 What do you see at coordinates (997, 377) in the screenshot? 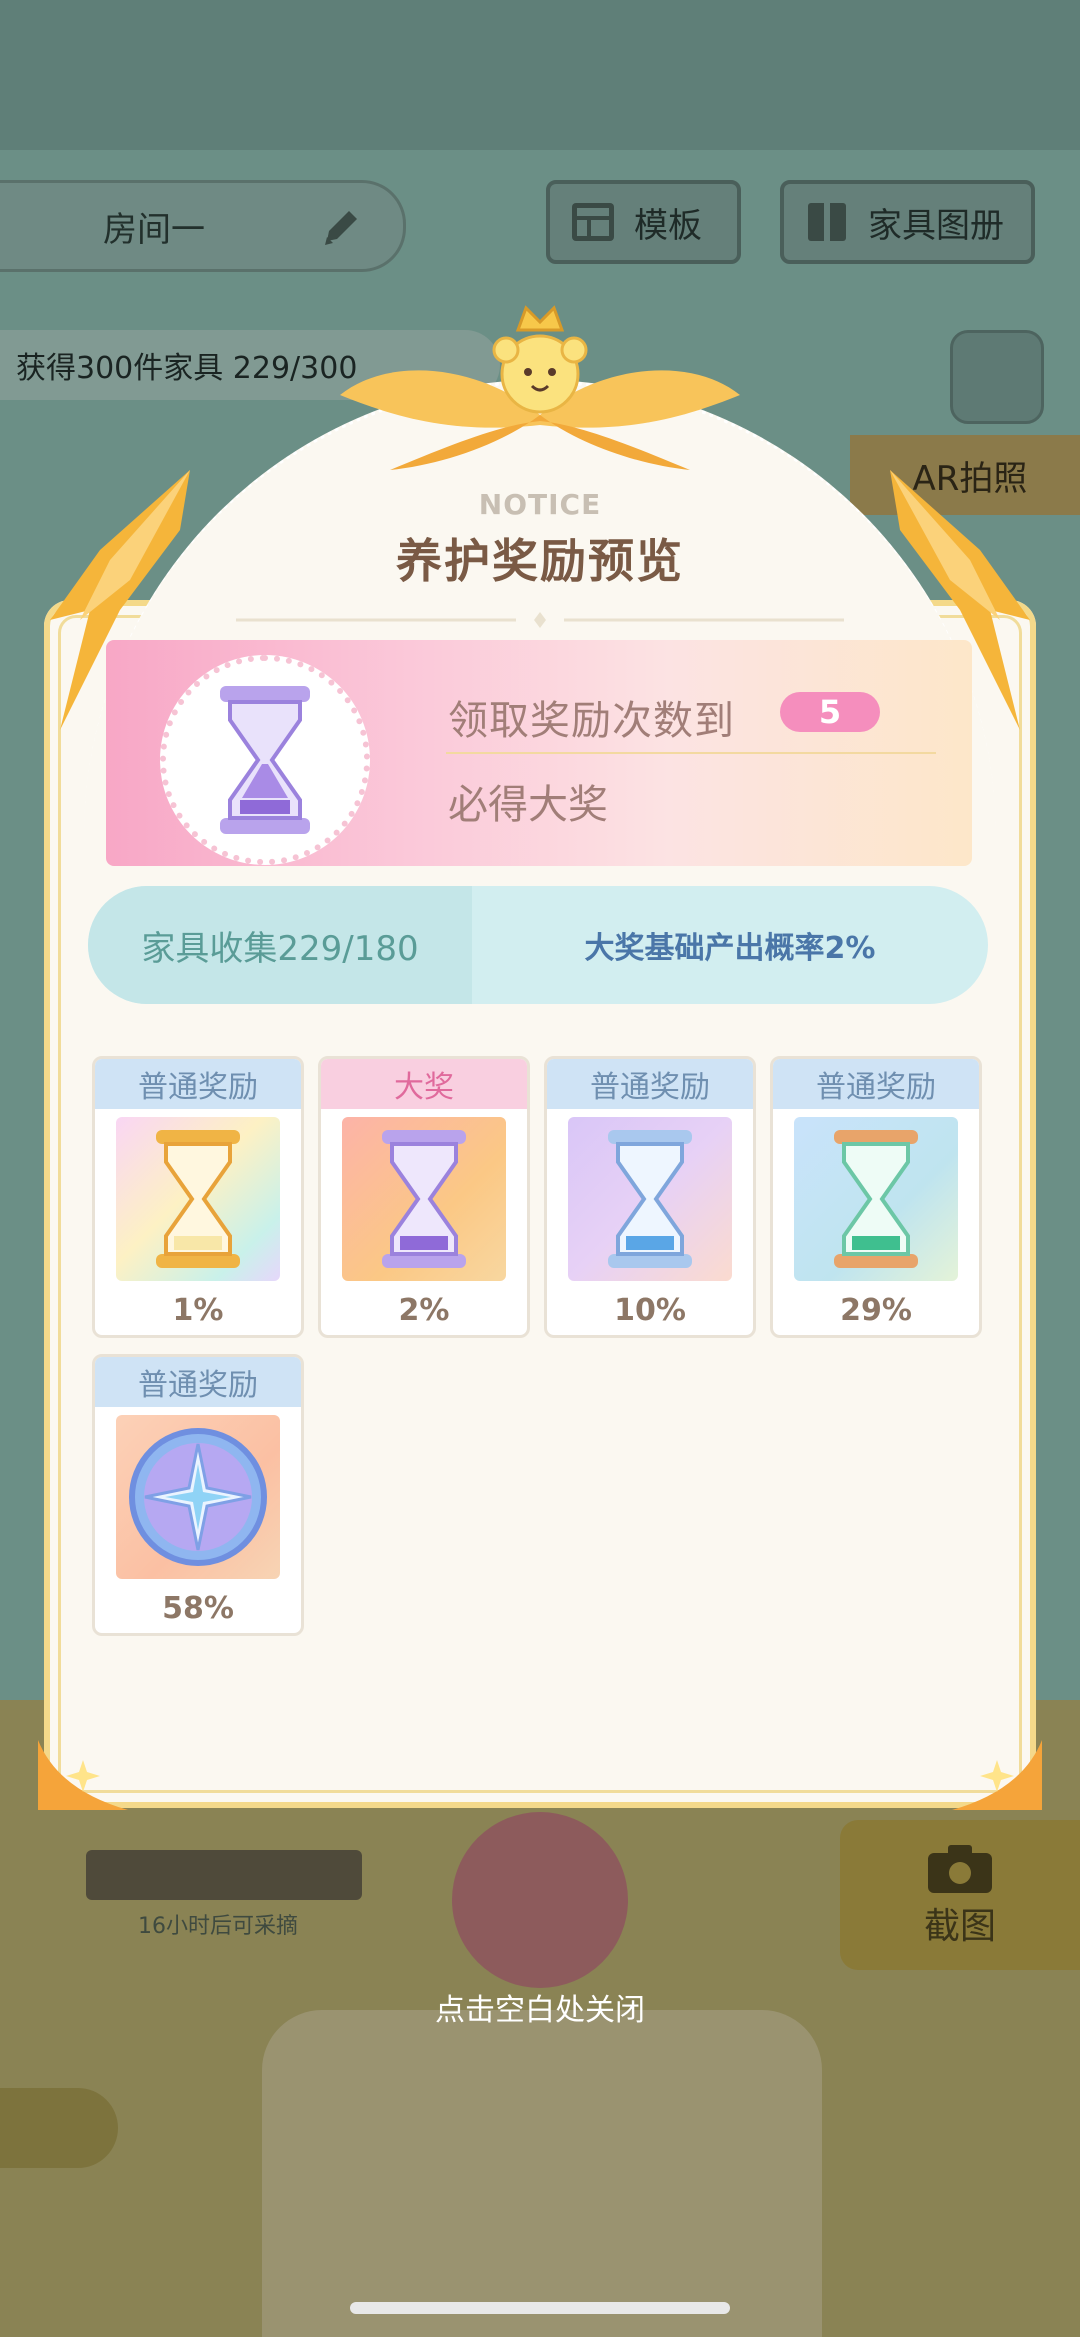
I see `rotate-device-button` at bounding box center [997, 377].